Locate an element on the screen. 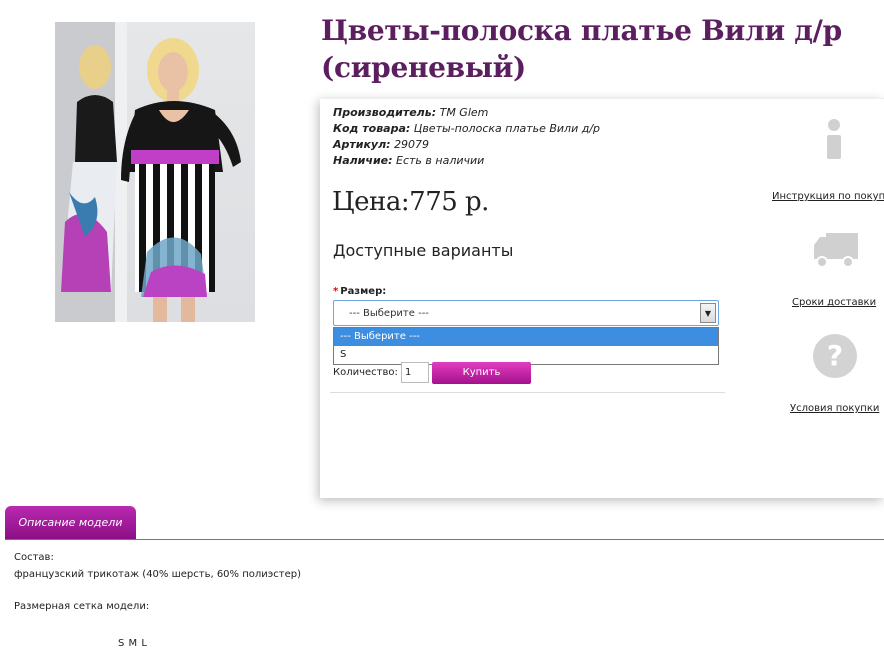 Image resolution: width=884 pixels, height=656 pixels. conditions-link: Условия покупки is located at coordinates (834, 408).